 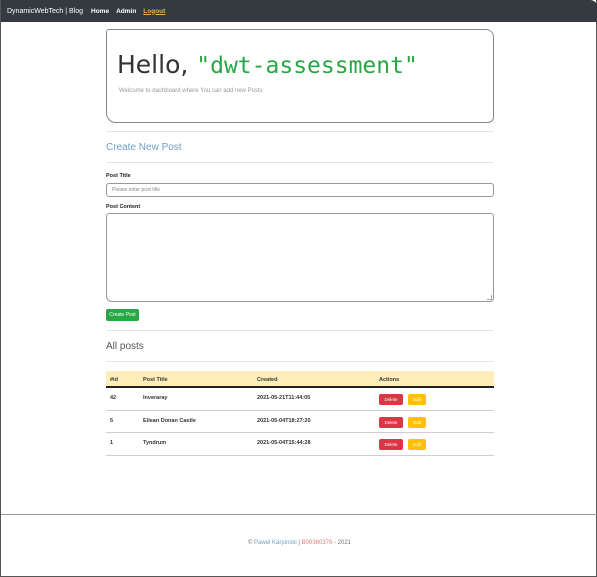 What do you see at coordinates (389, 380) in the screenshot?
I see `column-header-actions: Actions` at bounding box center [389, 380].